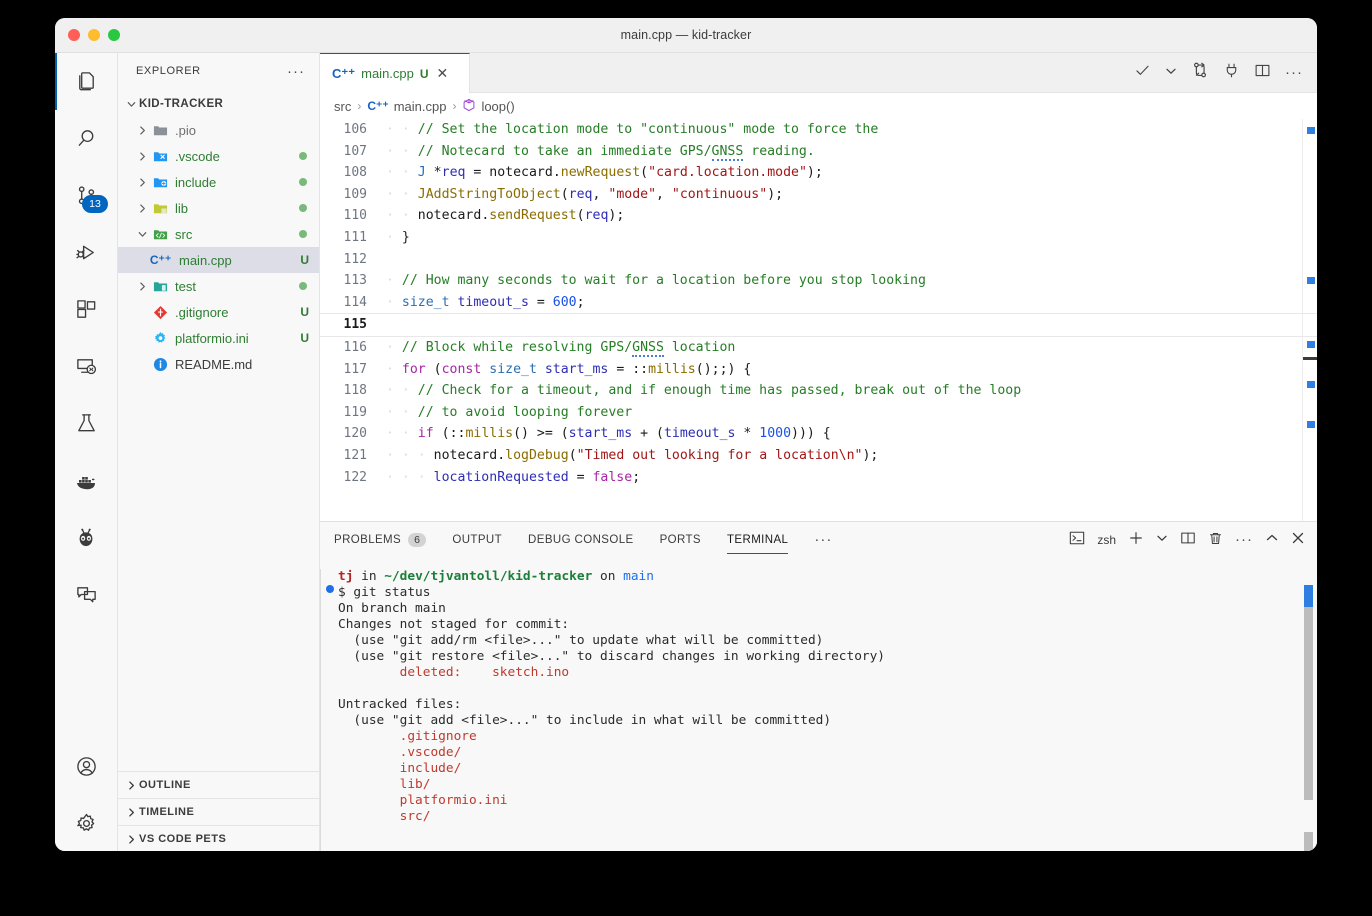 This screenshot has height=916, width=1372. I want to click on check-icon, so click(1142, 73).